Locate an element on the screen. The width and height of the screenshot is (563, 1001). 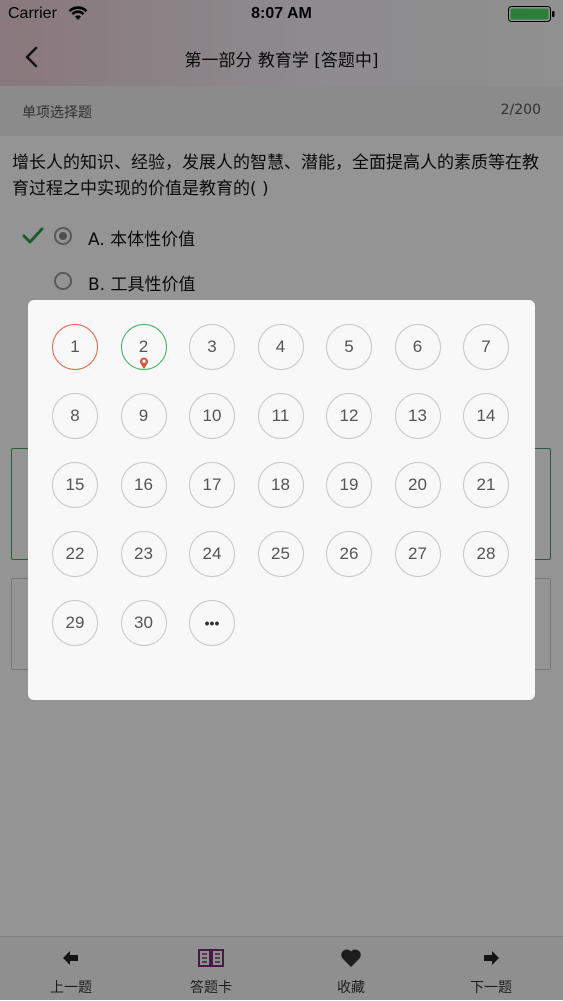
question-number-4: 4 is located at coordinates (280, 347).